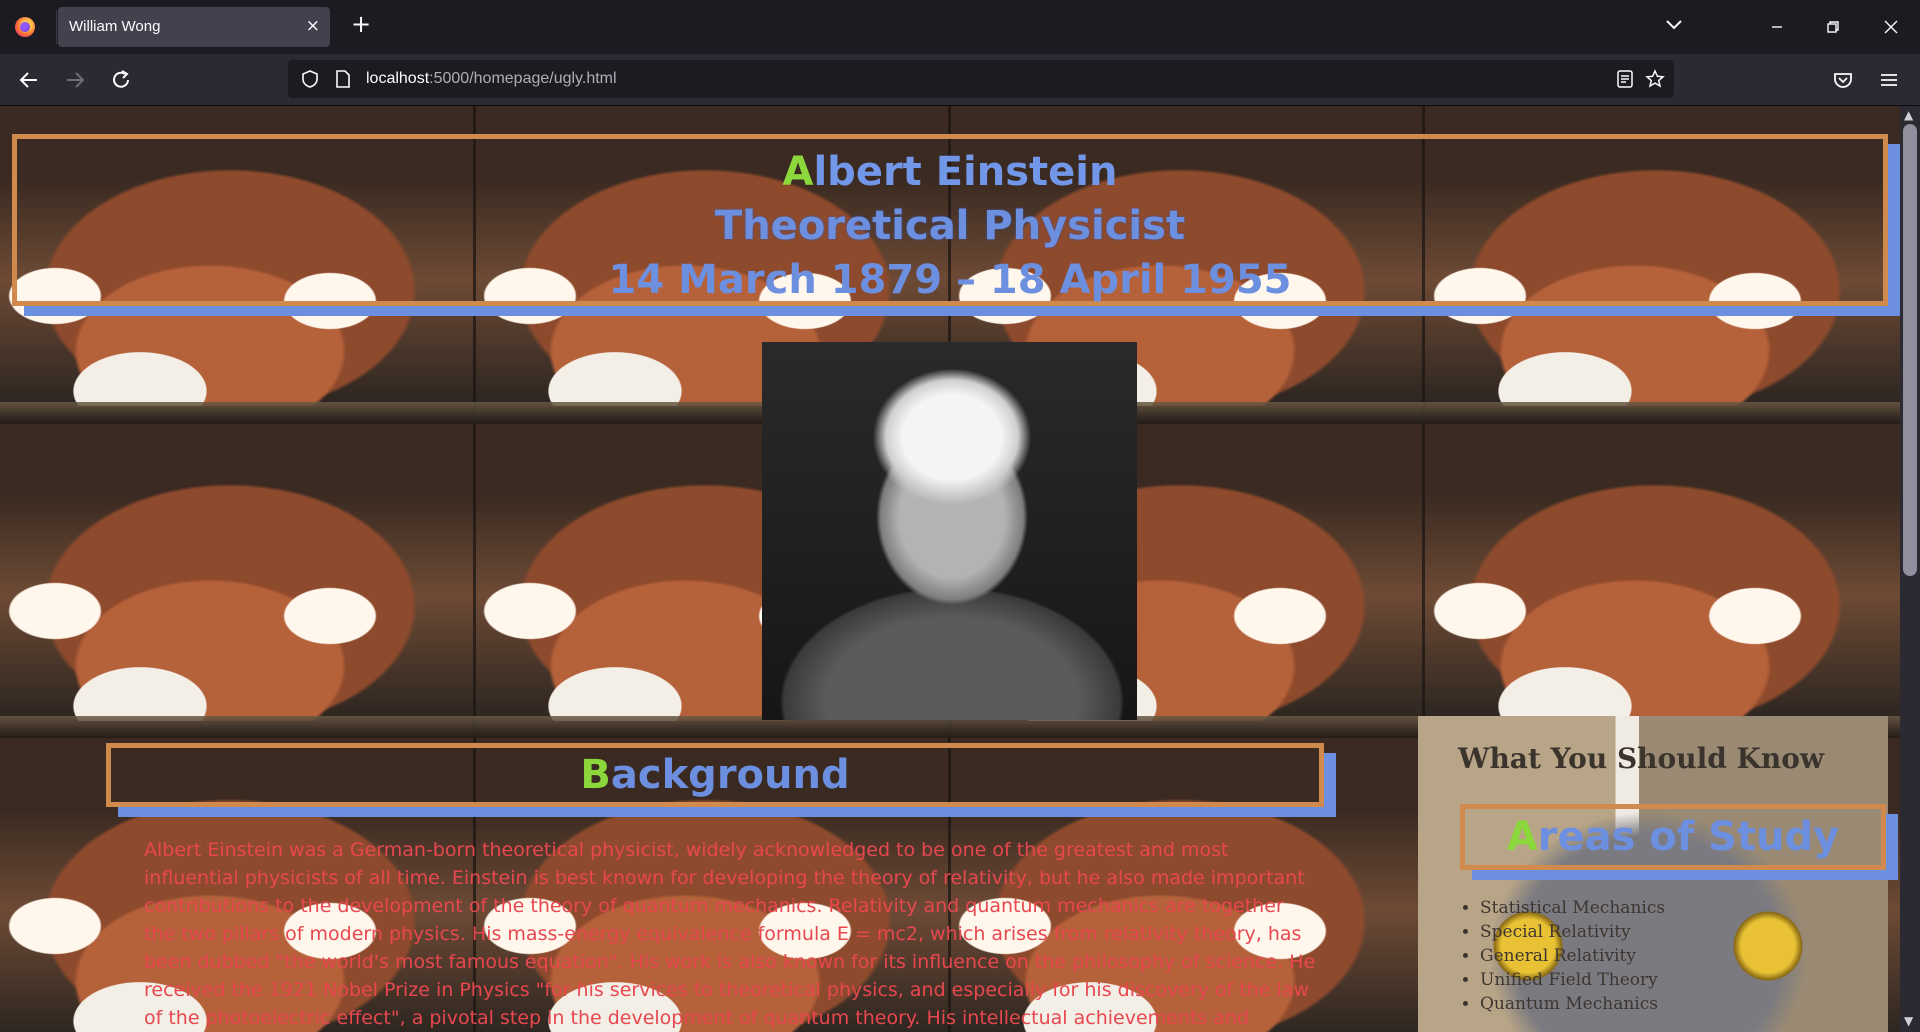 Image resolution: width=1920 pixels, height=1032 pixels. I want to click on pocket-icon, so click(1843, 80).